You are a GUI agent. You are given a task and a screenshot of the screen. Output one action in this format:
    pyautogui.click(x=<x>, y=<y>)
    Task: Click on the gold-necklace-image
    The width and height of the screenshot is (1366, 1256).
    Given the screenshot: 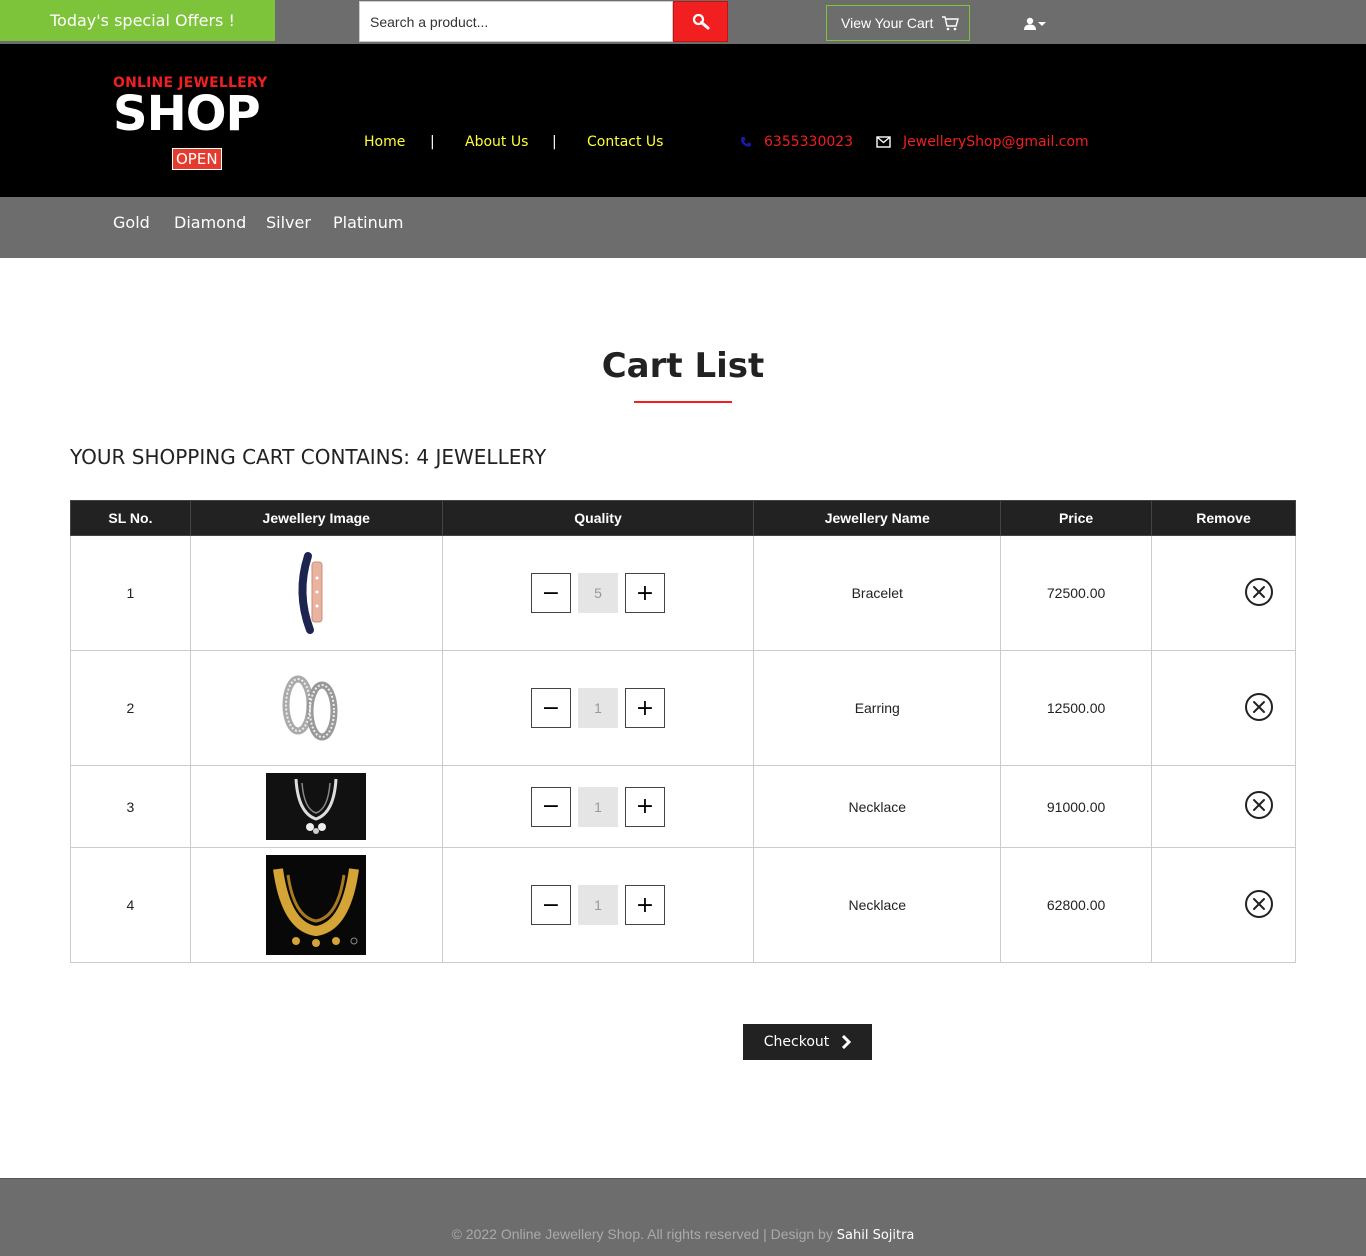 What is the action you would take?
    pyautogui.click(x=316, y=905)
    